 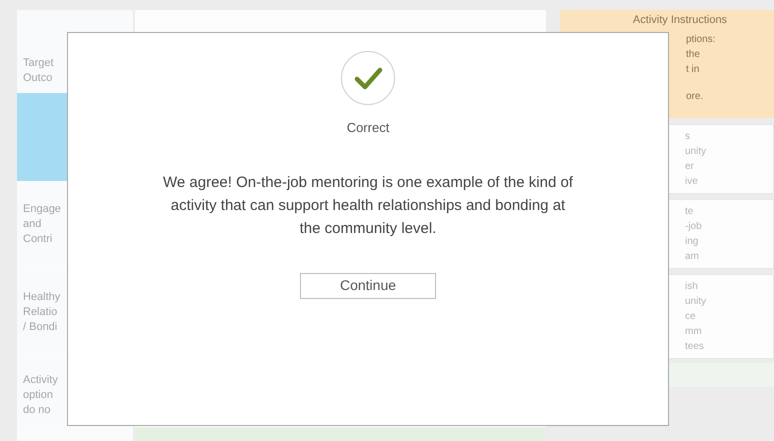 I want to click on row-label: Engage, so click(x=42, y=209).